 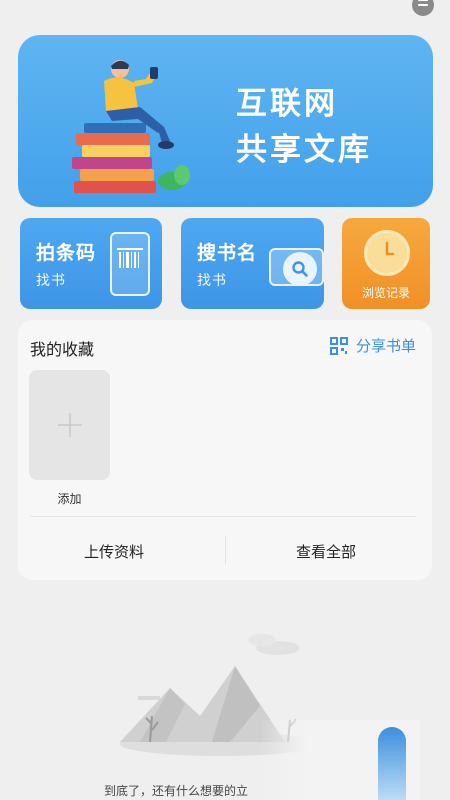 I want to click on upload-materials-button: 上传资料, so click(x=114, y=551).